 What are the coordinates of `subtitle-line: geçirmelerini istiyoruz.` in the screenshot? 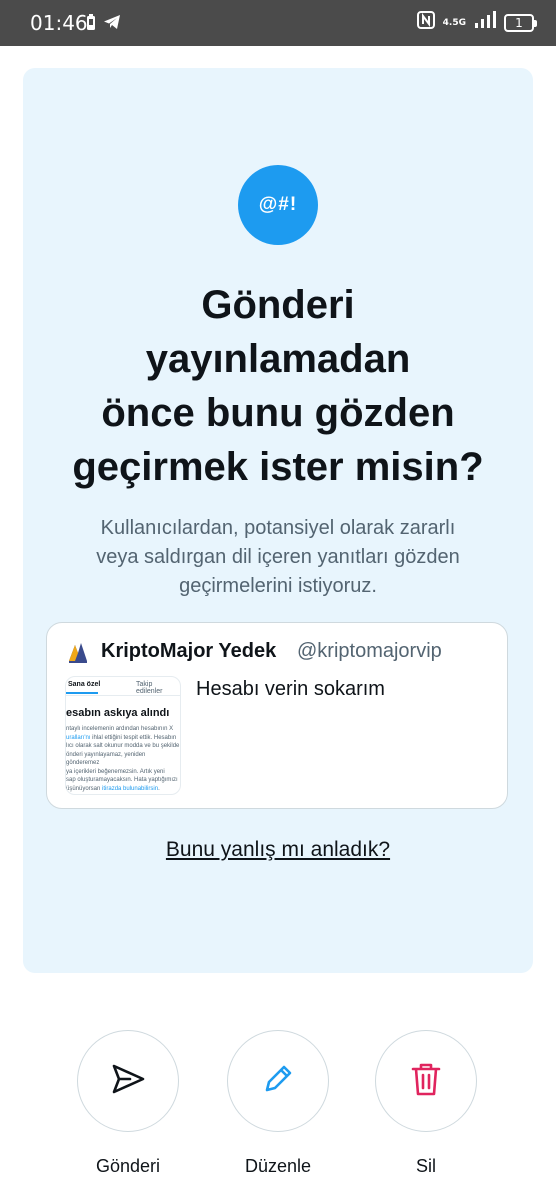 It's located at (278, 586).